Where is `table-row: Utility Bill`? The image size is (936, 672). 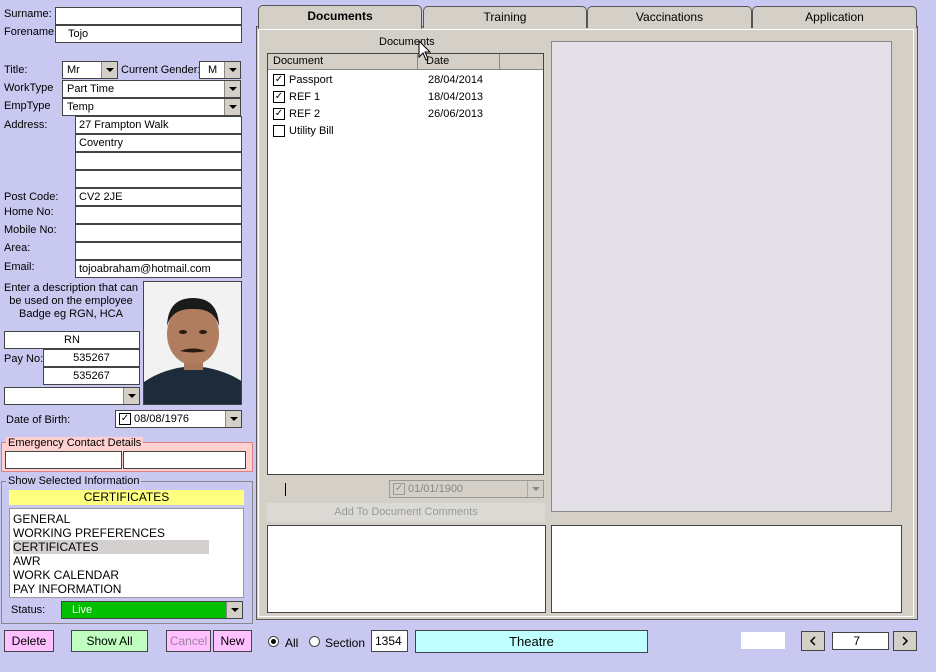
table-row: Utility Bill is located at coordinates (406, 132).